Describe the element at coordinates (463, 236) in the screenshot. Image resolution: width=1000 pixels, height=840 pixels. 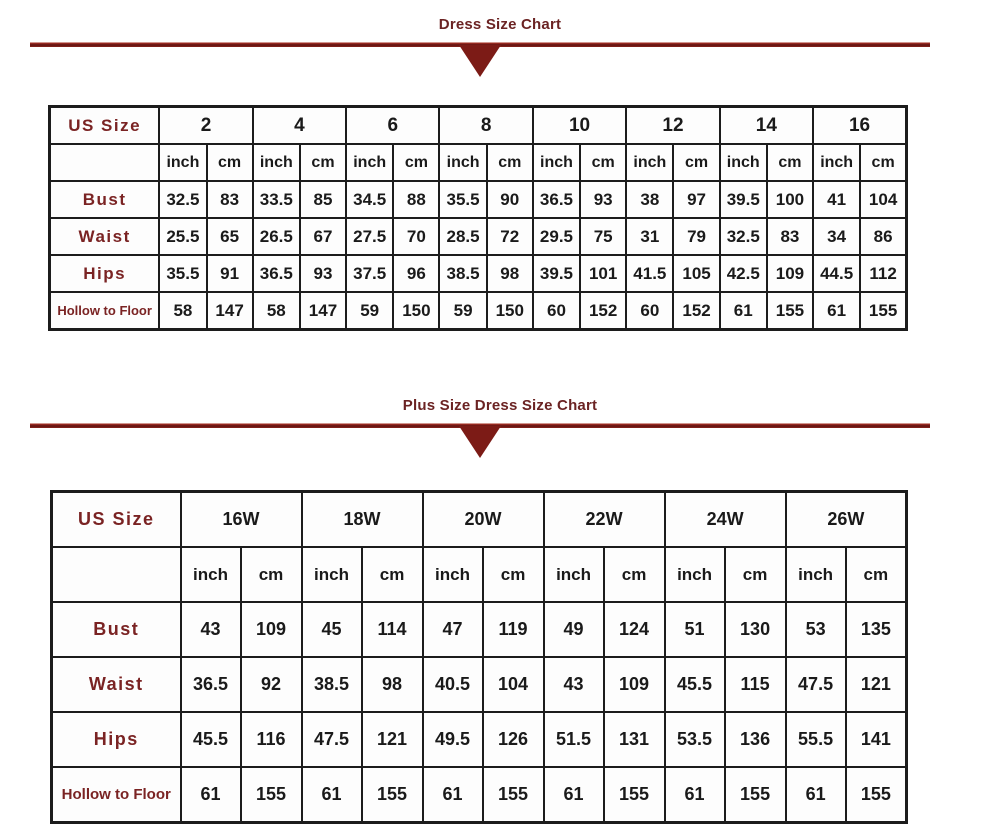
I see `measurement-cell: 28.5` at that location.